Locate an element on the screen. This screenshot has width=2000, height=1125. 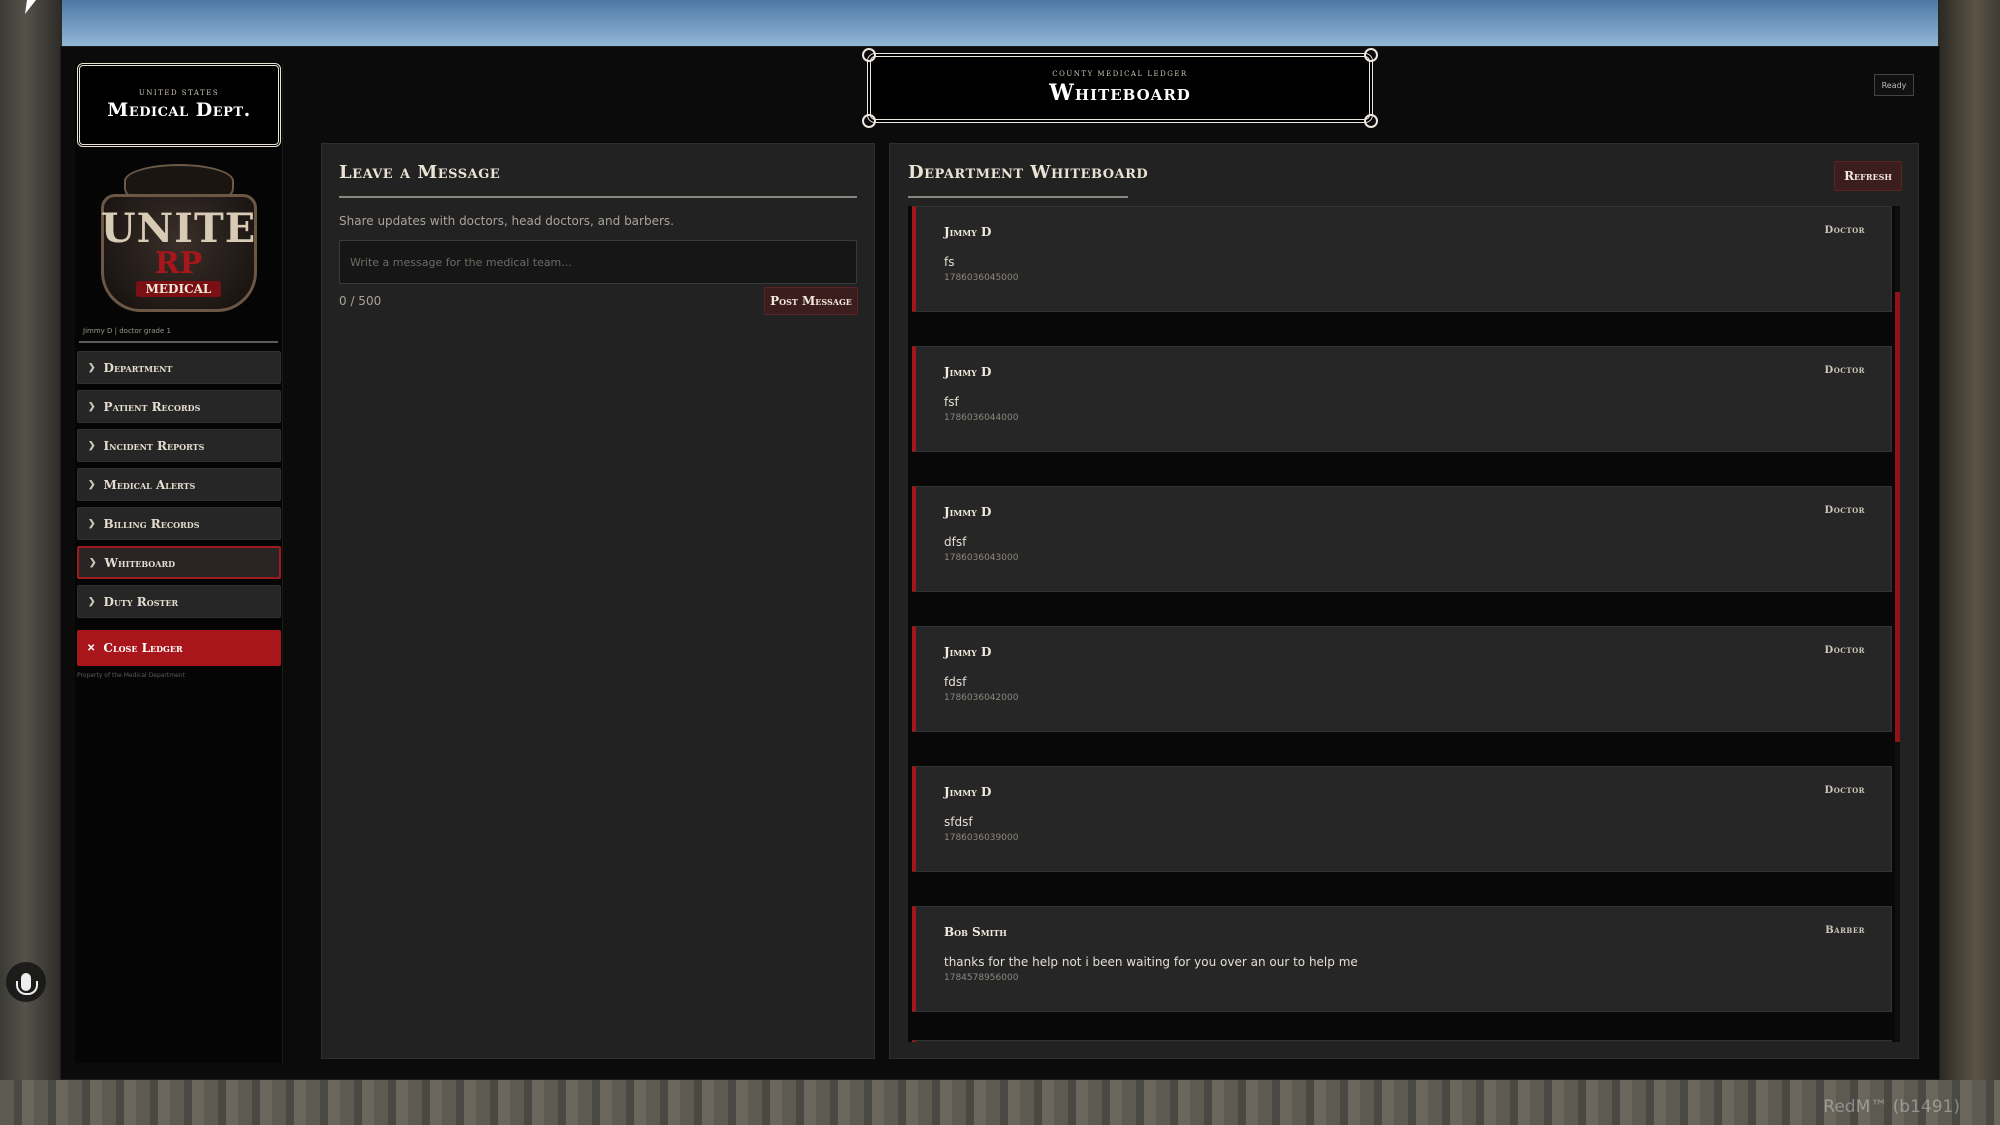
voice-chat-microphone-icon is located at coordinates (26, 982).